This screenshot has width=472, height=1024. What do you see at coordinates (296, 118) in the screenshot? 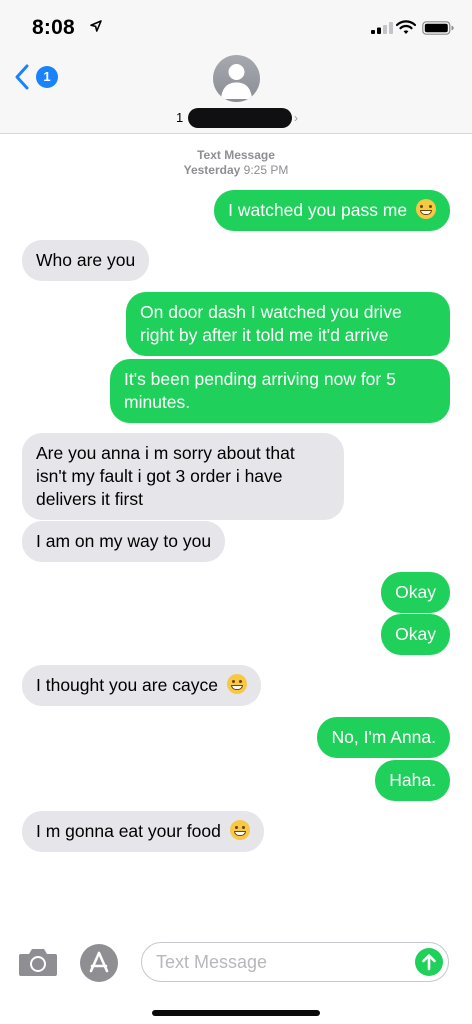
I see `chevron-right-icon: ›` at bounding box center [296, 118].